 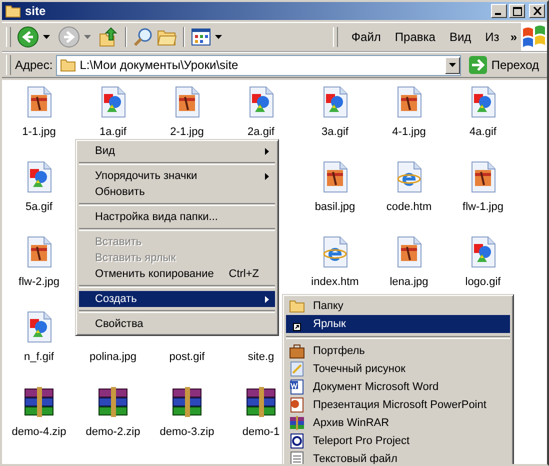 I want to click on maximize-icon, so click(x=517, y=11).